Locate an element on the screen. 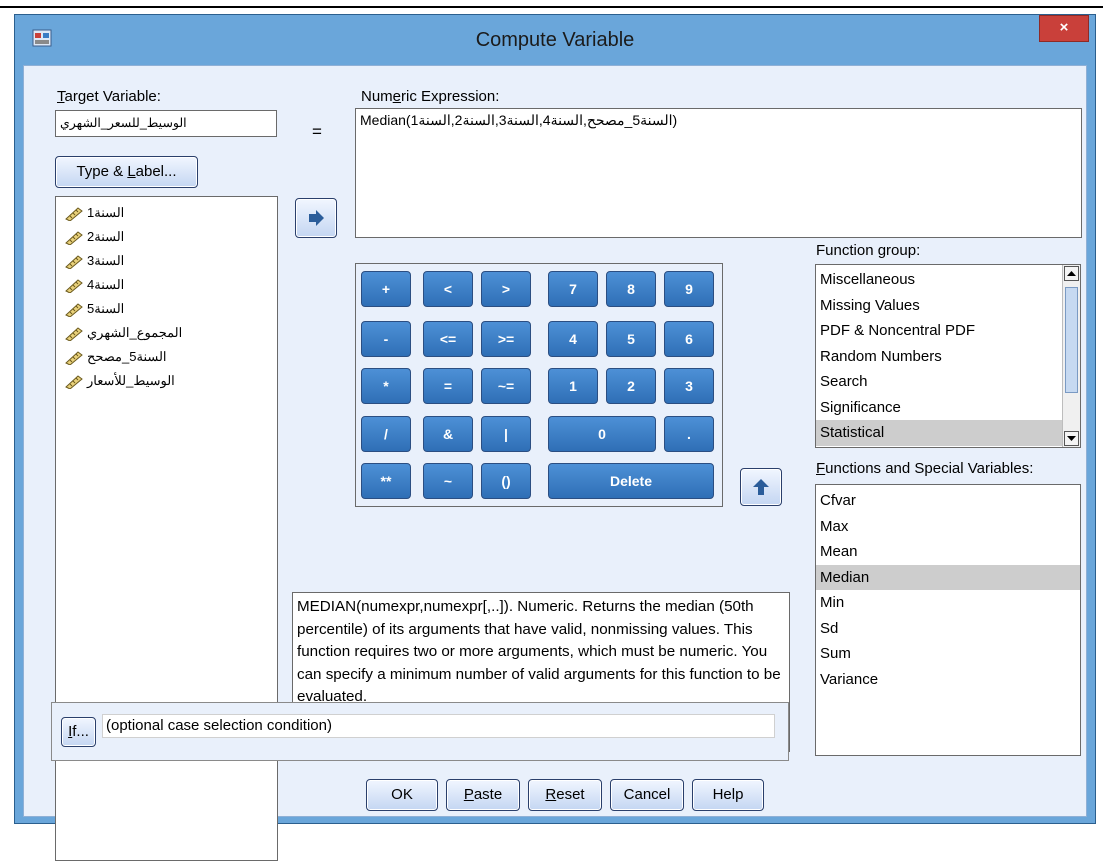 This screenshot has height=861, width=1103. cancel-button: Cancel is located at coordinates (647, 795).